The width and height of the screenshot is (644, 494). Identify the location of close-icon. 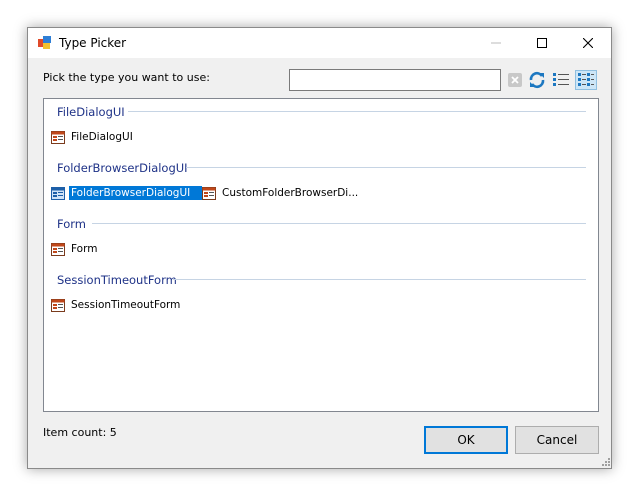
(588, 43).